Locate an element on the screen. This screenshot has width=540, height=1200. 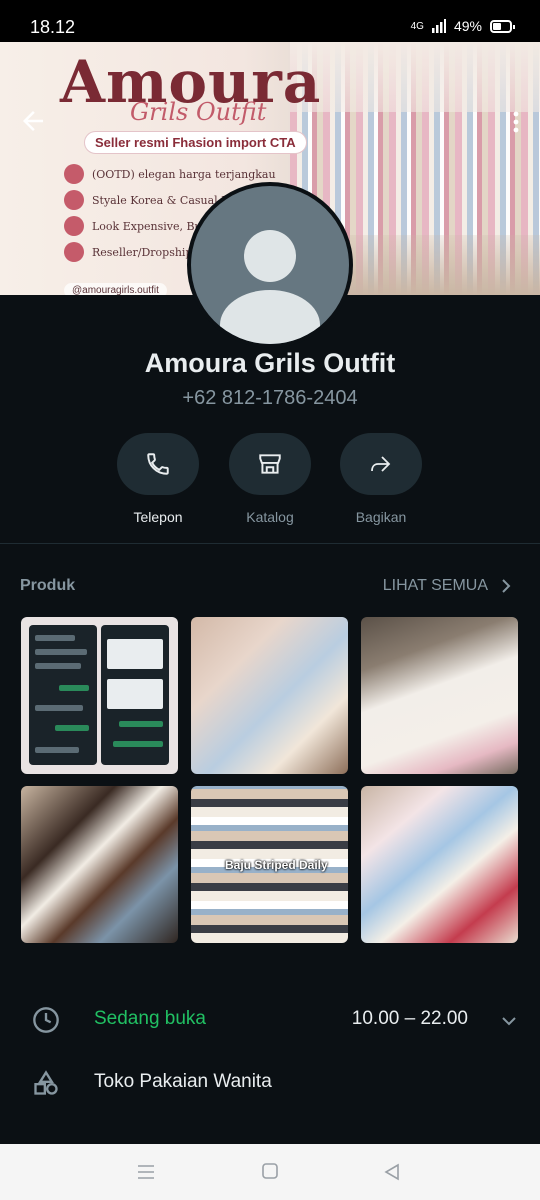
catalog-label: Katalog is located at coordinates (270, 517).